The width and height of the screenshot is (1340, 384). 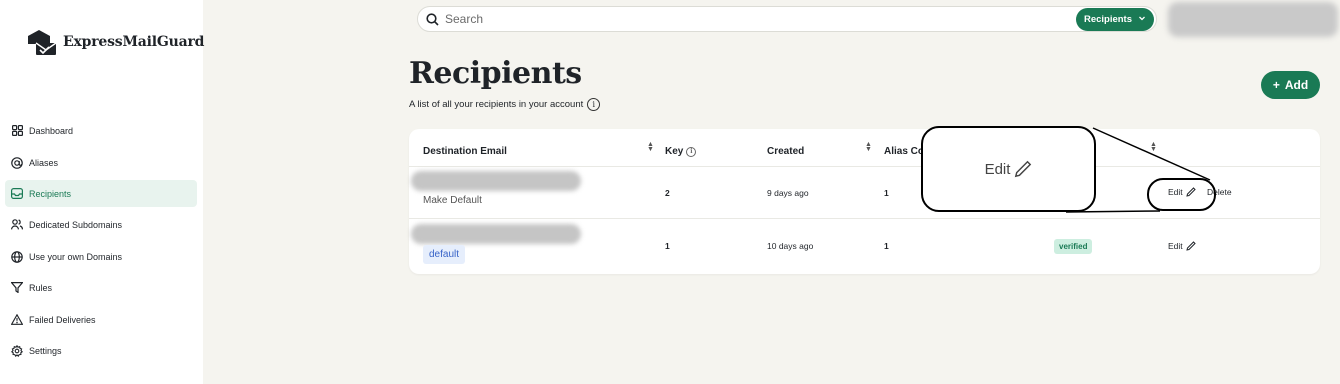 I want to click on column-header-alias-count: Alias Co, so click(x=904, y=151).